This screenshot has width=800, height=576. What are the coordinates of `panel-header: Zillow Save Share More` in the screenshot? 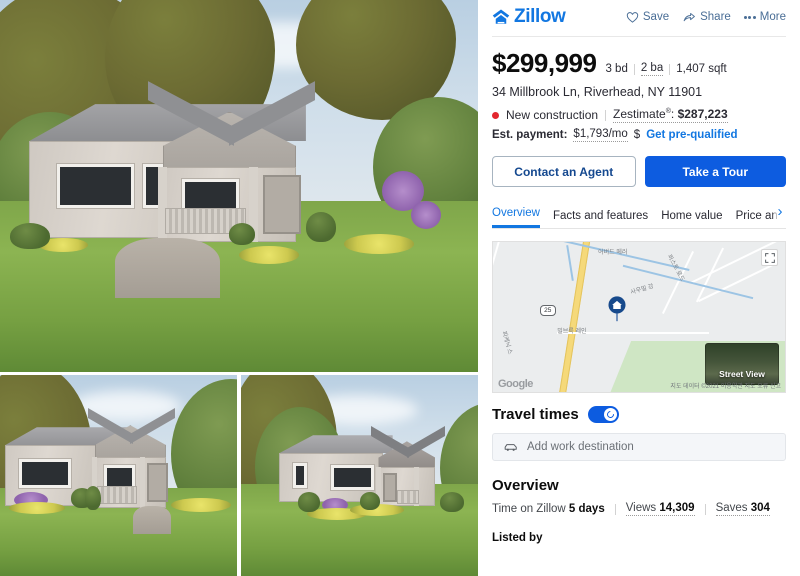 It's located at (639, 18).